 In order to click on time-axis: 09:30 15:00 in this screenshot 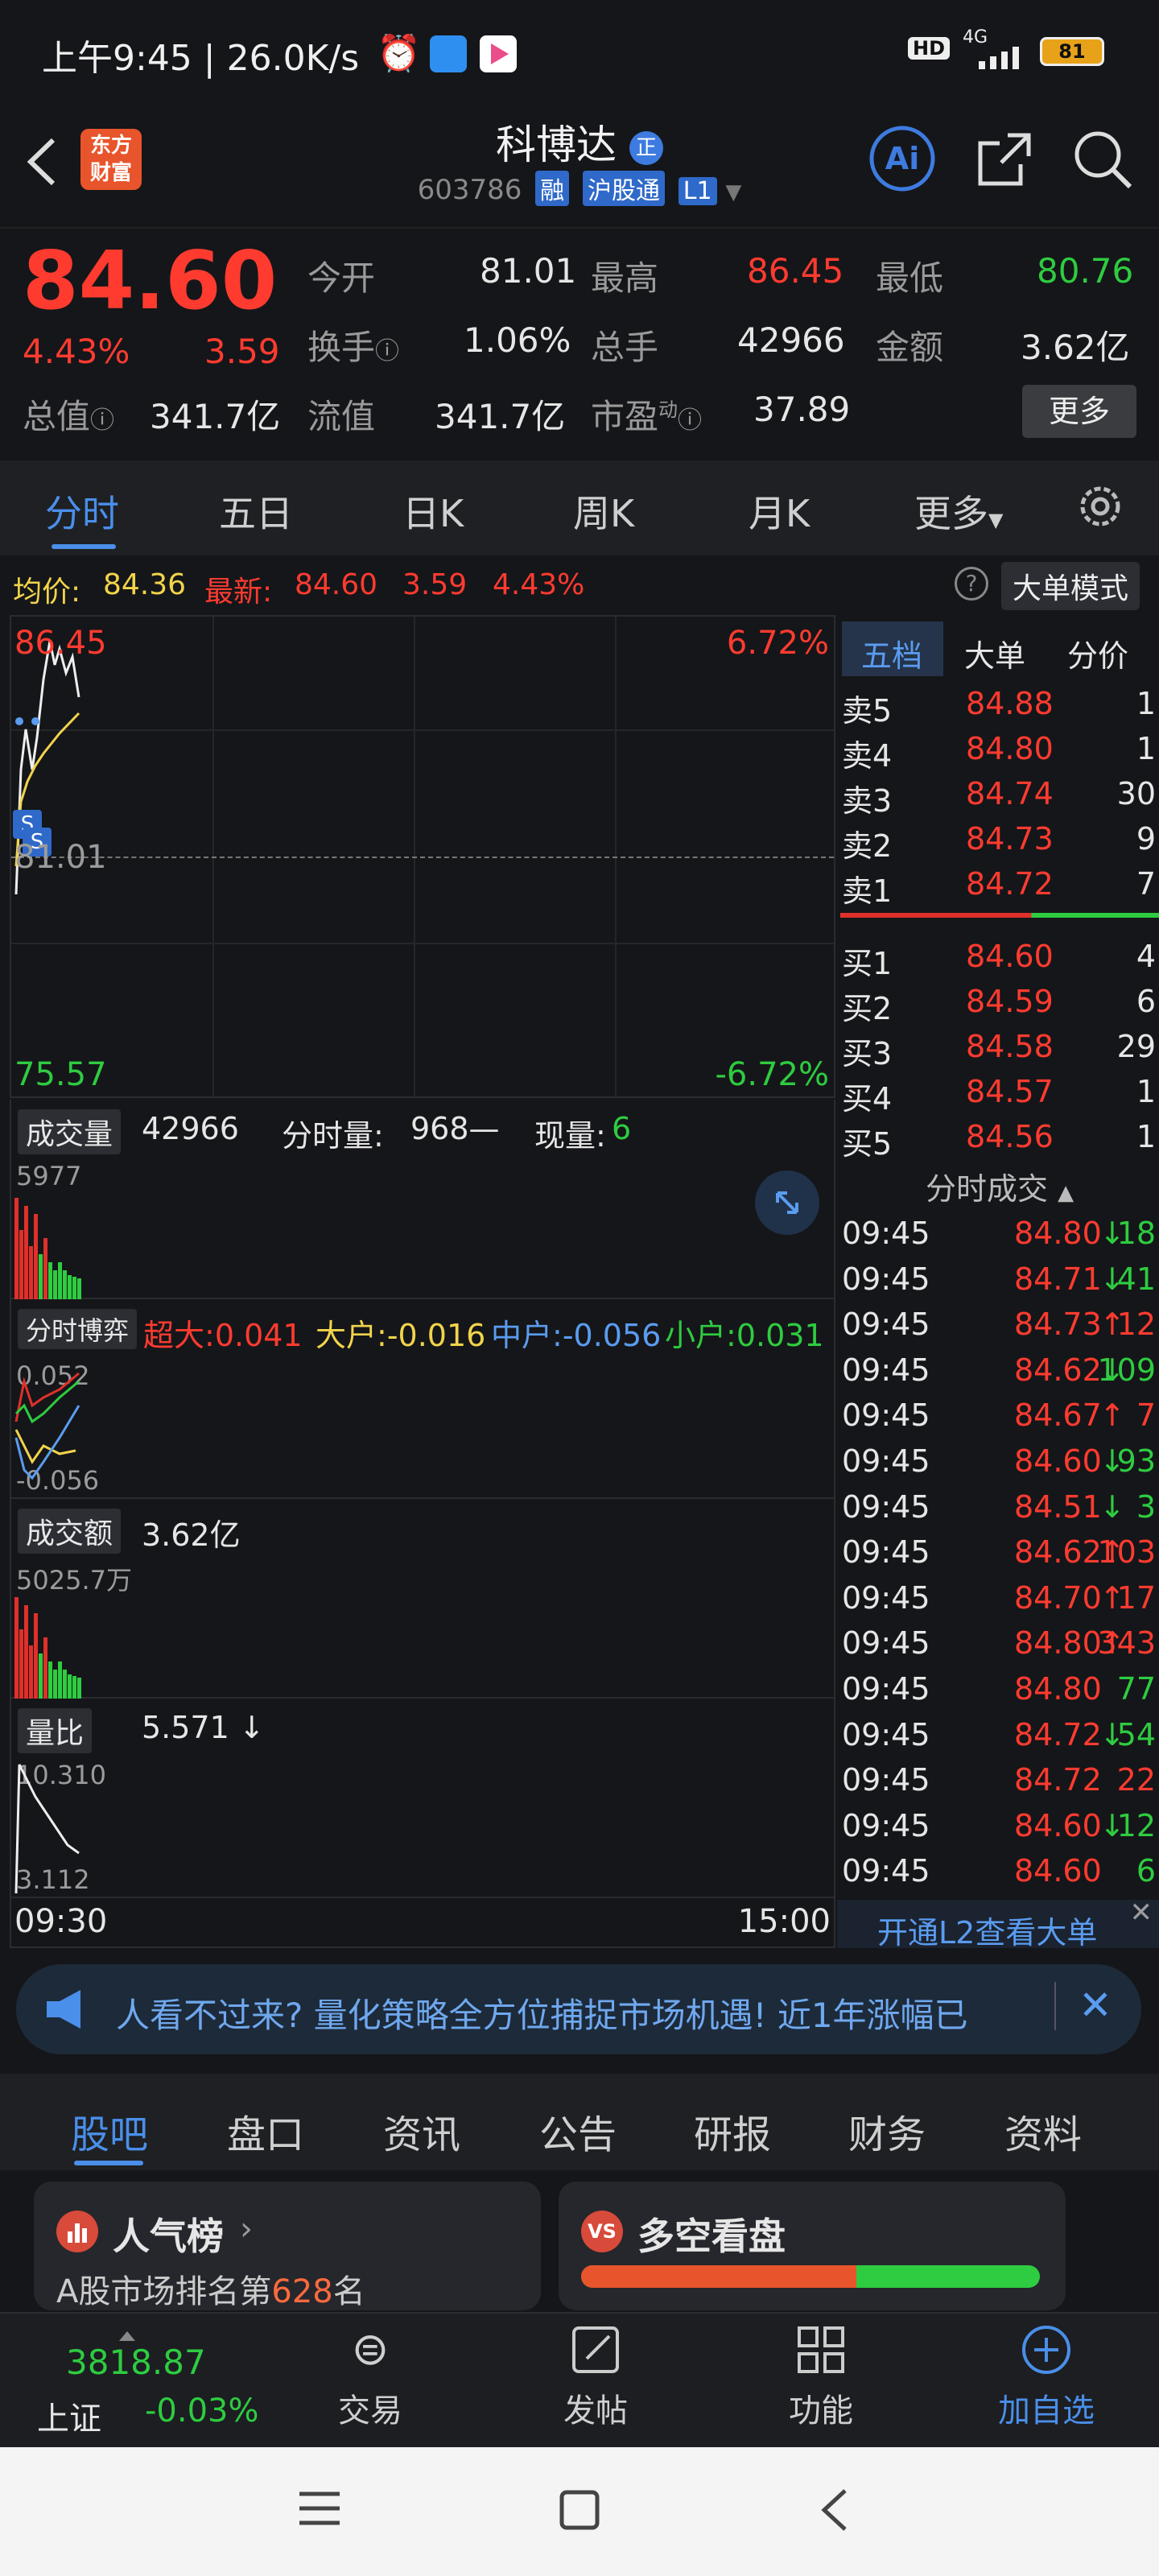, I will do `click(422, 1923)`.